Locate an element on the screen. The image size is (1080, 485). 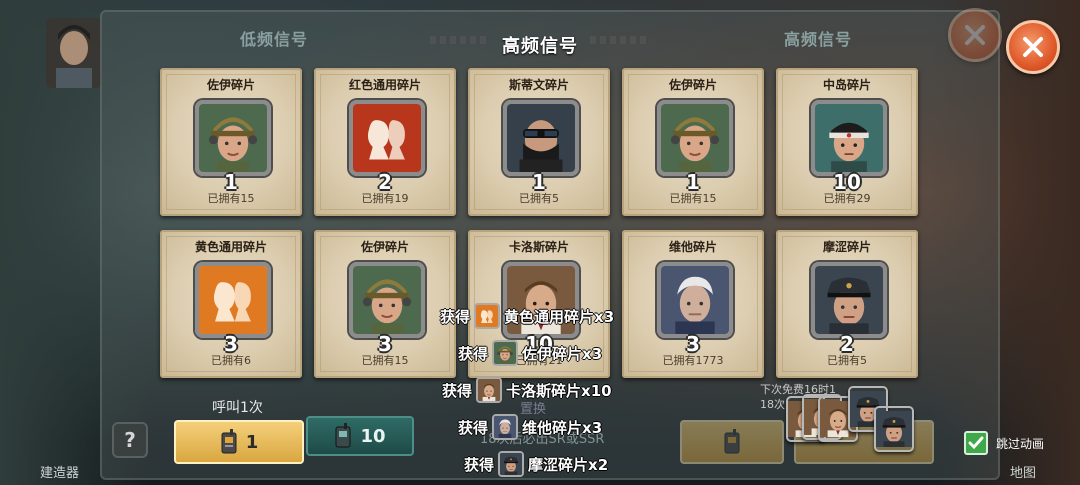
fragment-card: 黄色通用碎片 3 已拥有6 is located at coordinates (231, 304).